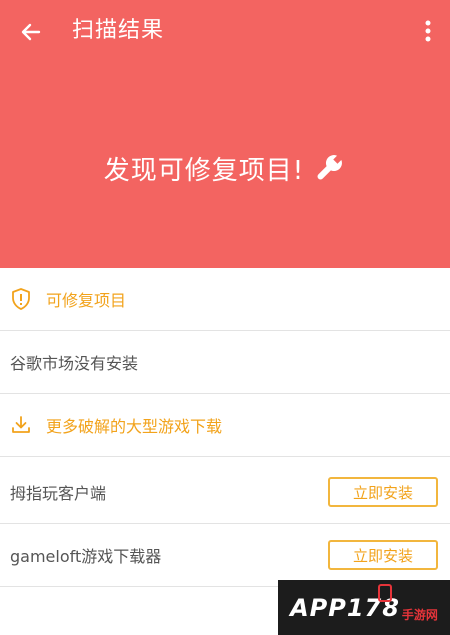 This screenshot has width=450, height=635. What do you see at coordinates (225, 492) in the screenshot?
I see `list-item-download-app: 拇指玩客户端 立即安装` at bounding box center [225, 492].